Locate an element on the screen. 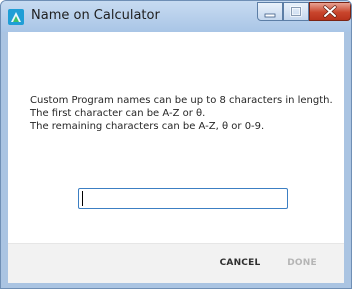 This screenshot has width=352, height=289. title-bar: Name on Calculator is located at coordinates (176, 16).